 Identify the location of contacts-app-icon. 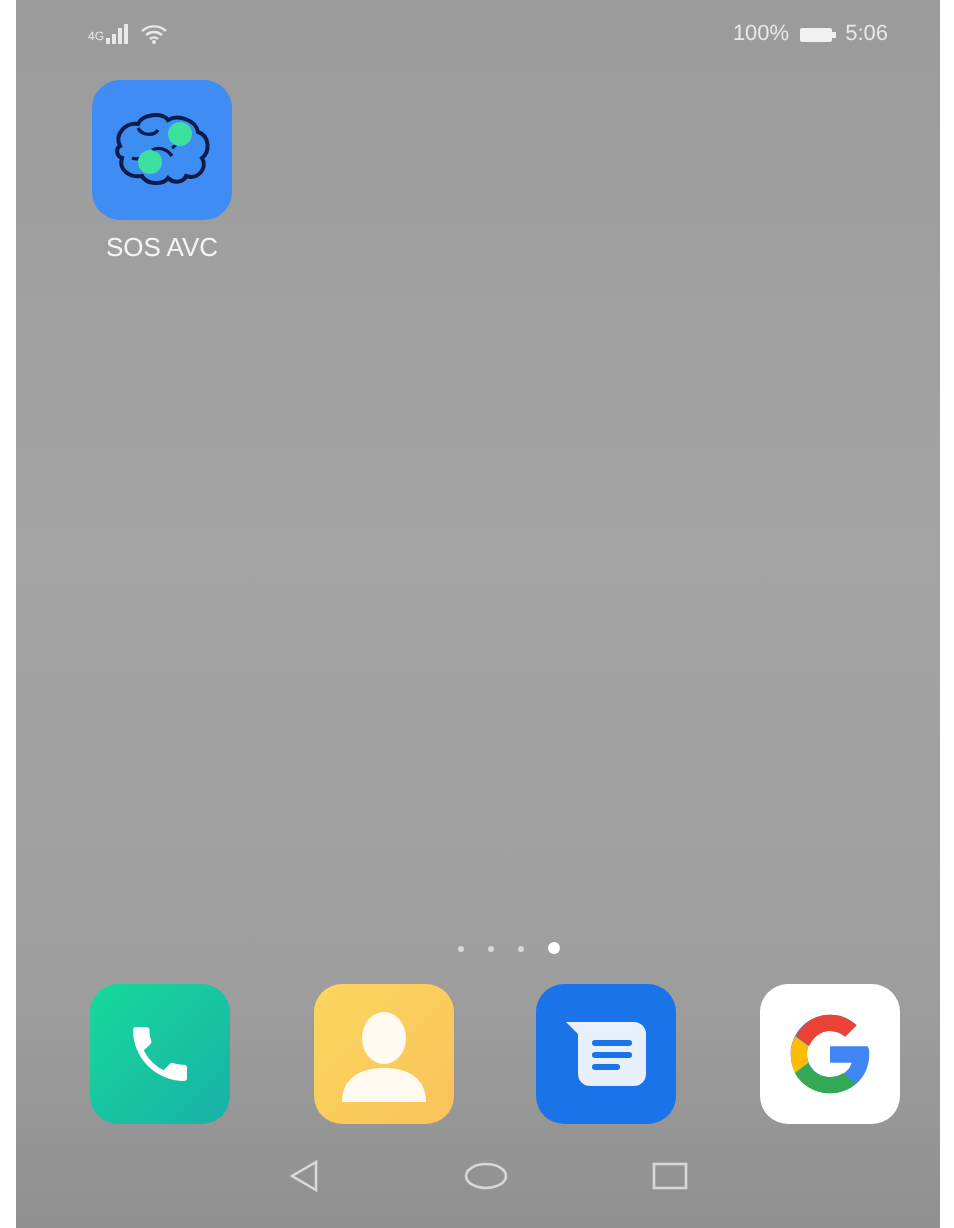
(383, 1054).